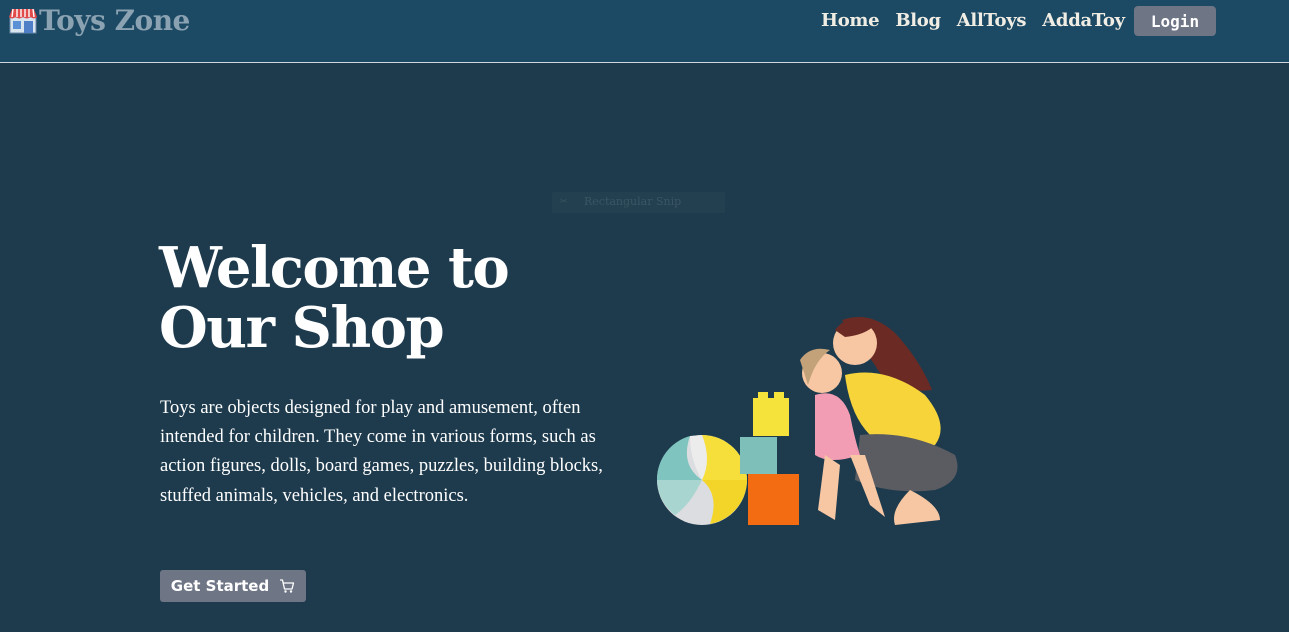 The width and height of the screenshot is (1289, 632). Describe the element at coordinates (23, 20) in the screenshot. I see `store-icon` at that location.